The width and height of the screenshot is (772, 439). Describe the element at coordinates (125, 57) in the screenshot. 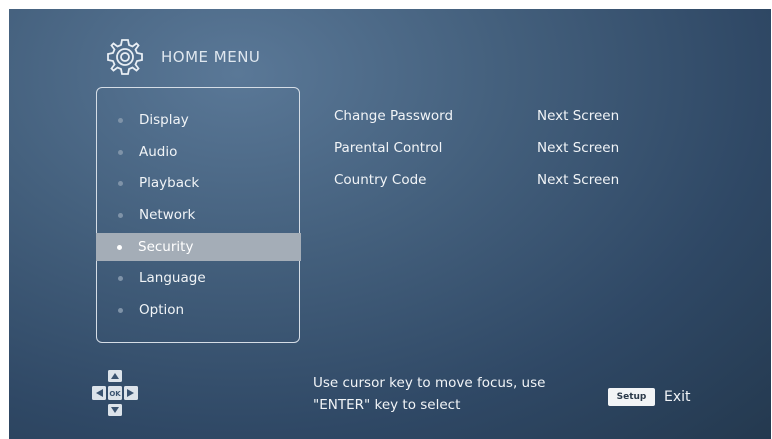

I see `gear-icon` at that location.